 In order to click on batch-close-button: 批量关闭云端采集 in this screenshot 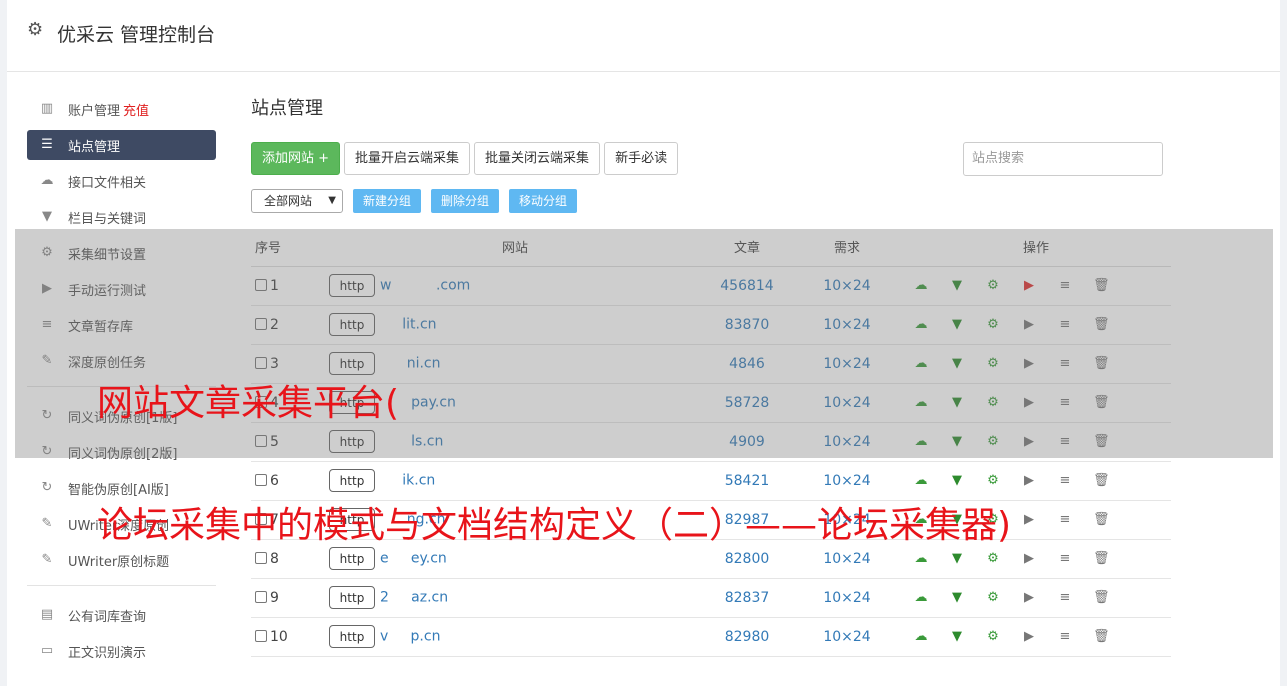, I will do `click(537, 158)`.